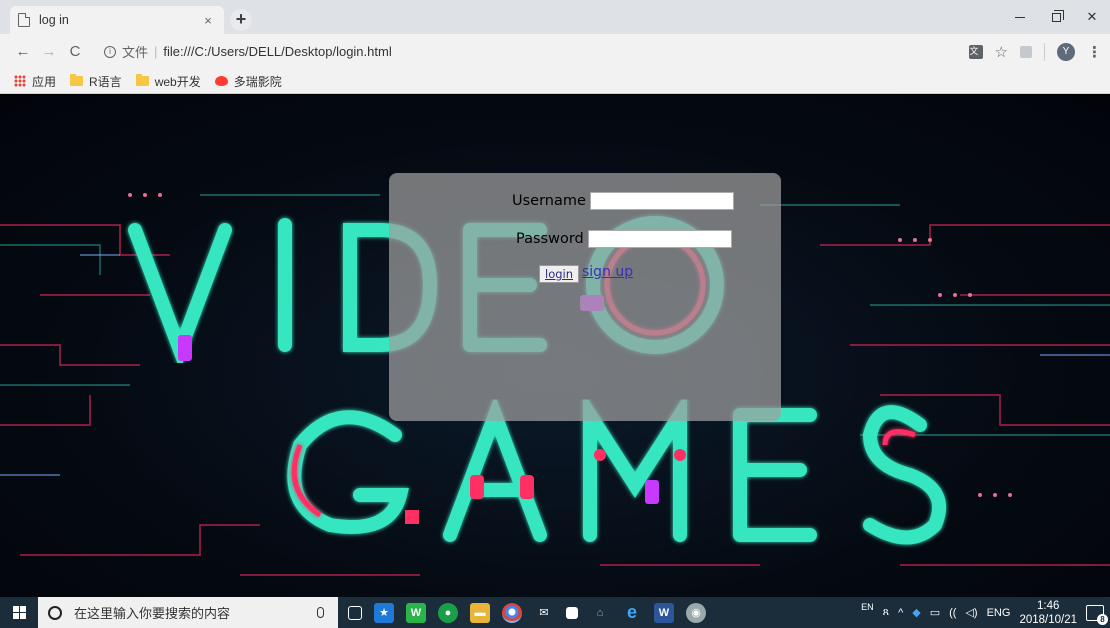 Image resolution: width=1110 pixels, height=628 pixels. Describe the element at coordinates (24, 20) in the screenshot. I see `page-icon` at that location.